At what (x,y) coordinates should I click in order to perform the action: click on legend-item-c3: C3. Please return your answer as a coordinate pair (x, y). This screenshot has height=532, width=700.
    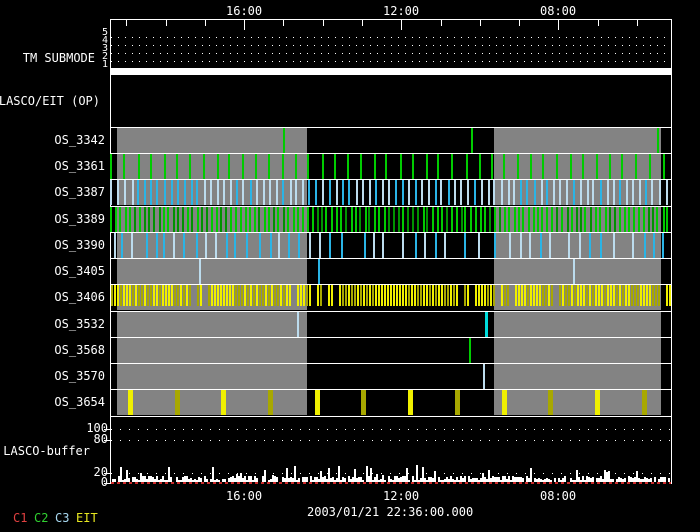
    Looking at the image, I should click on (62, 518).